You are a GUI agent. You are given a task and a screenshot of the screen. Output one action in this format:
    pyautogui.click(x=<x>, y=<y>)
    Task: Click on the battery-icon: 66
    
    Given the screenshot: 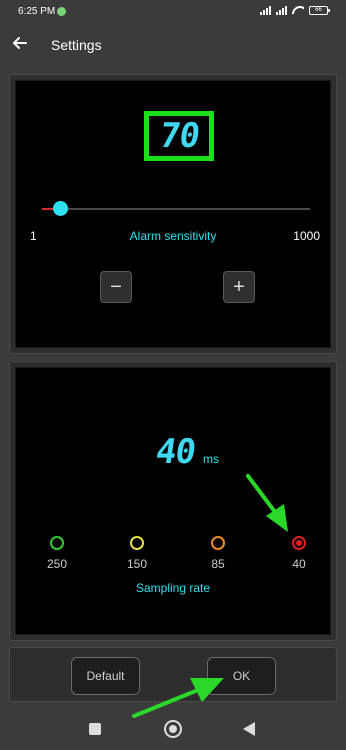 What is the action you would take?
    pyautogui.click(x=319, y=10)
    